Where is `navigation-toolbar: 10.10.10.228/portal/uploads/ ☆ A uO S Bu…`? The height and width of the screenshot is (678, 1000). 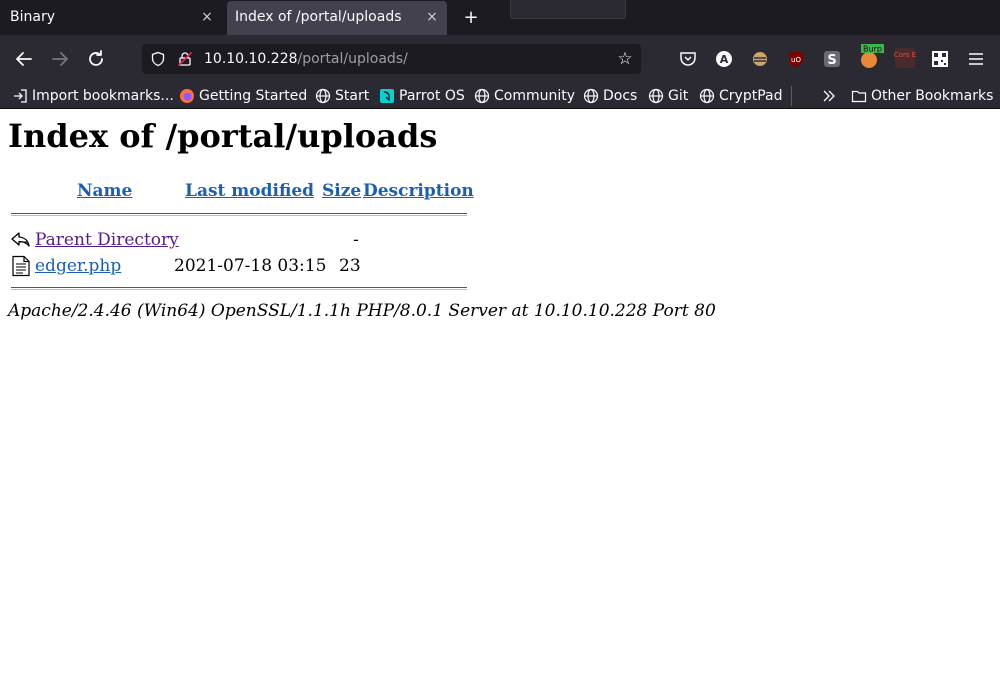 navigation-toolbar: 10.10.10.228/portal/uploads/ ☆ A uO S Bu… is located at coordinates (500, 59).